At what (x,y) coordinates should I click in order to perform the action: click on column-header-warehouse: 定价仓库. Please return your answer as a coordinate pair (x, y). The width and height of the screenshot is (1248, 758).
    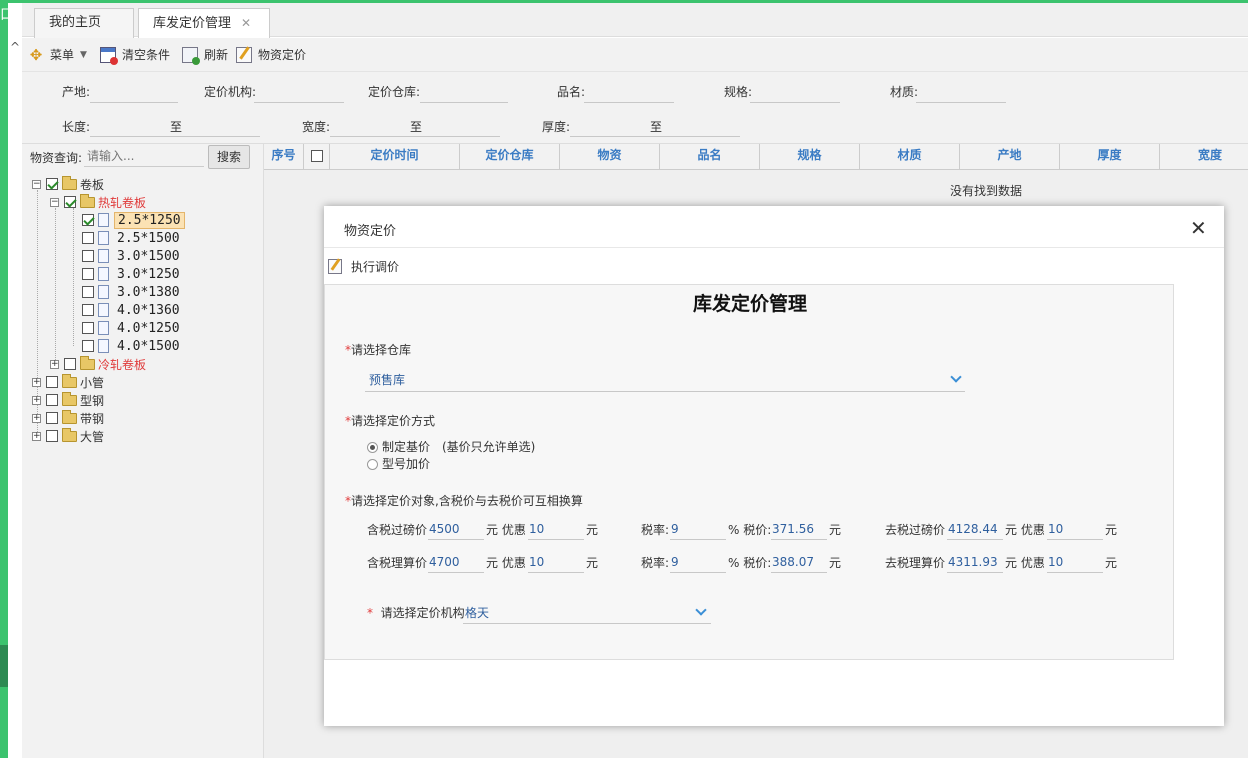
    Looking at the image, I should click on (510, 157).